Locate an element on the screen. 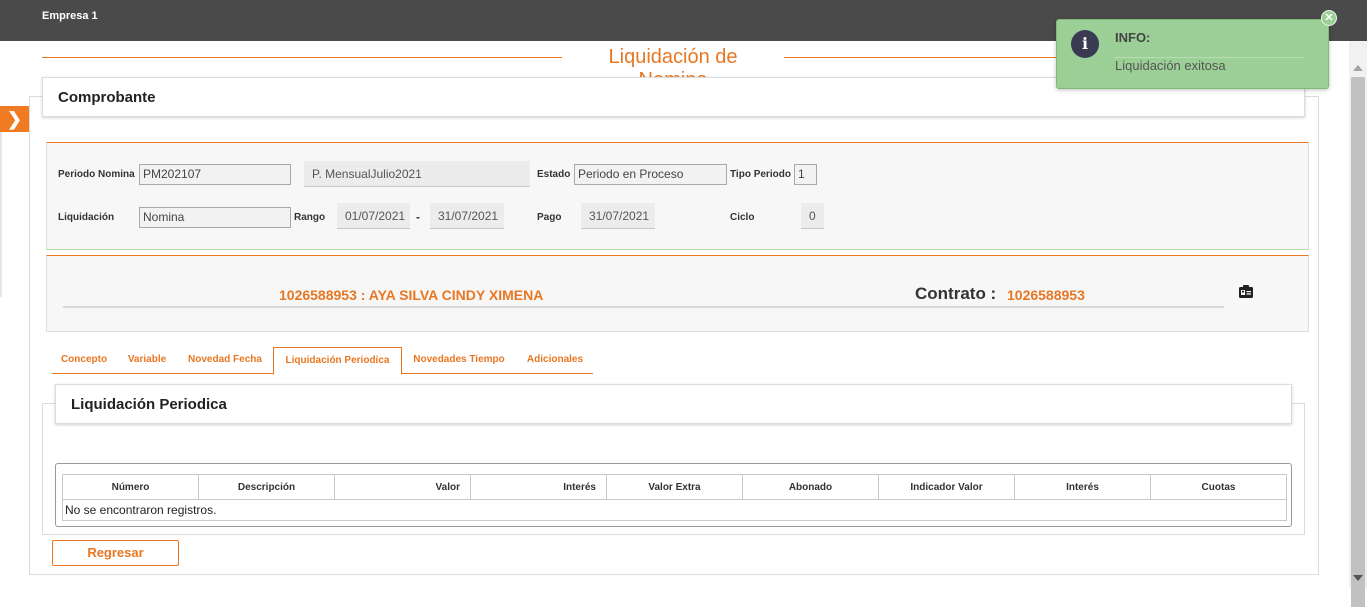  ciclo-field: 0 is located at coordinates (812, 216).